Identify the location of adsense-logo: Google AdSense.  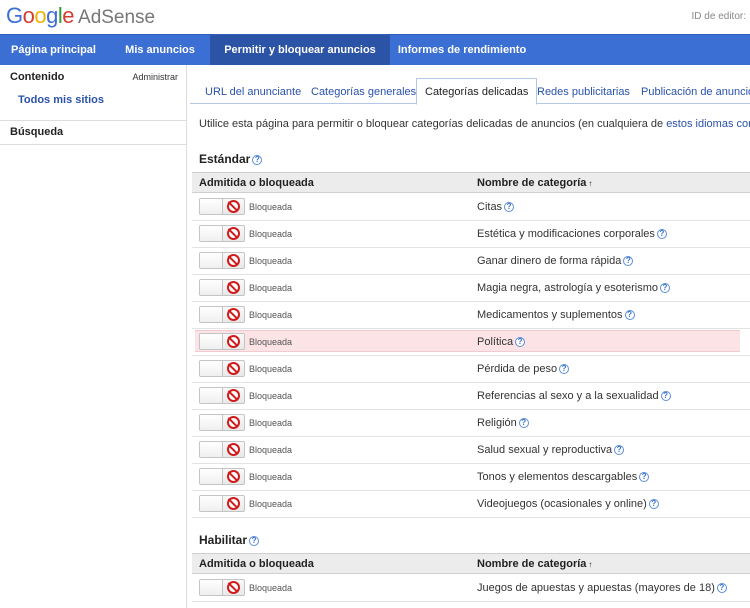
(80, 16).